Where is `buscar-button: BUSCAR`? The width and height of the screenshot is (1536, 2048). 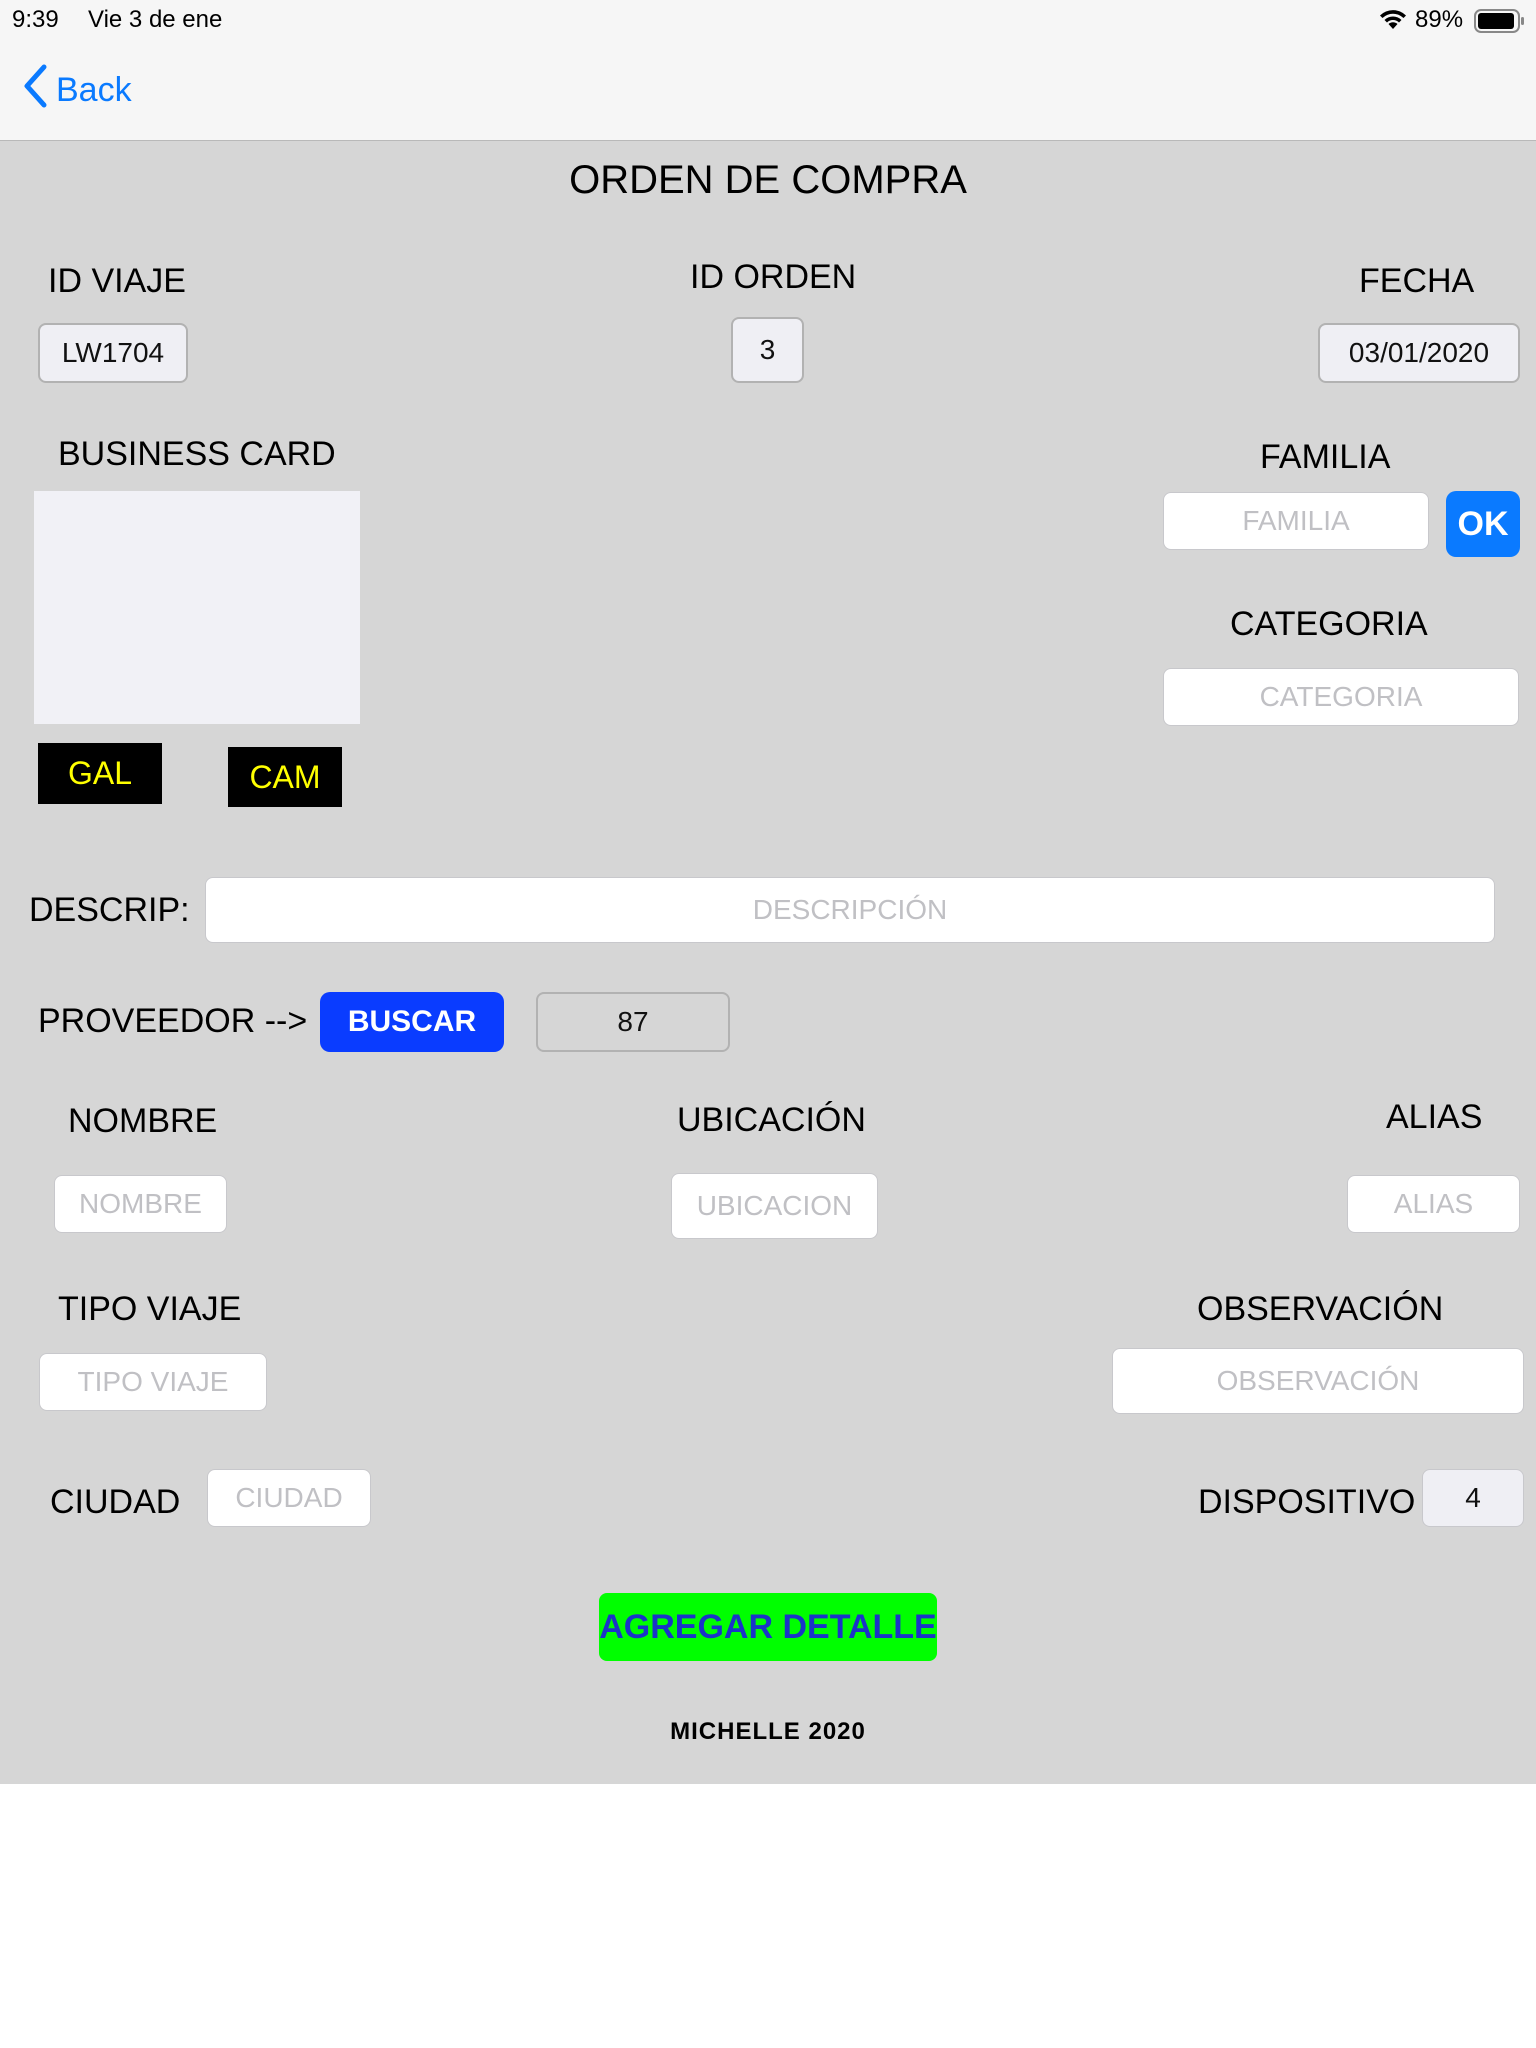
buscar-button: BUSCAR is located at coordinates (412, 1022).